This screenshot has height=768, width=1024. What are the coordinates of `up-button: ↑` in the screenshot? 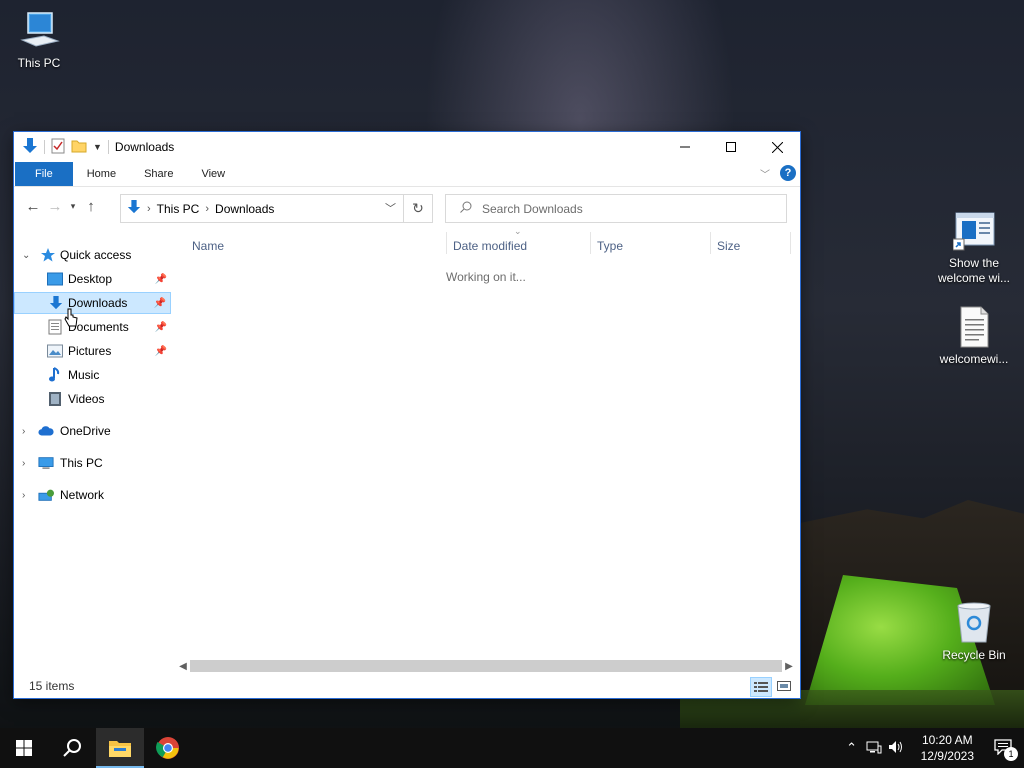 It's located at (91, 206).